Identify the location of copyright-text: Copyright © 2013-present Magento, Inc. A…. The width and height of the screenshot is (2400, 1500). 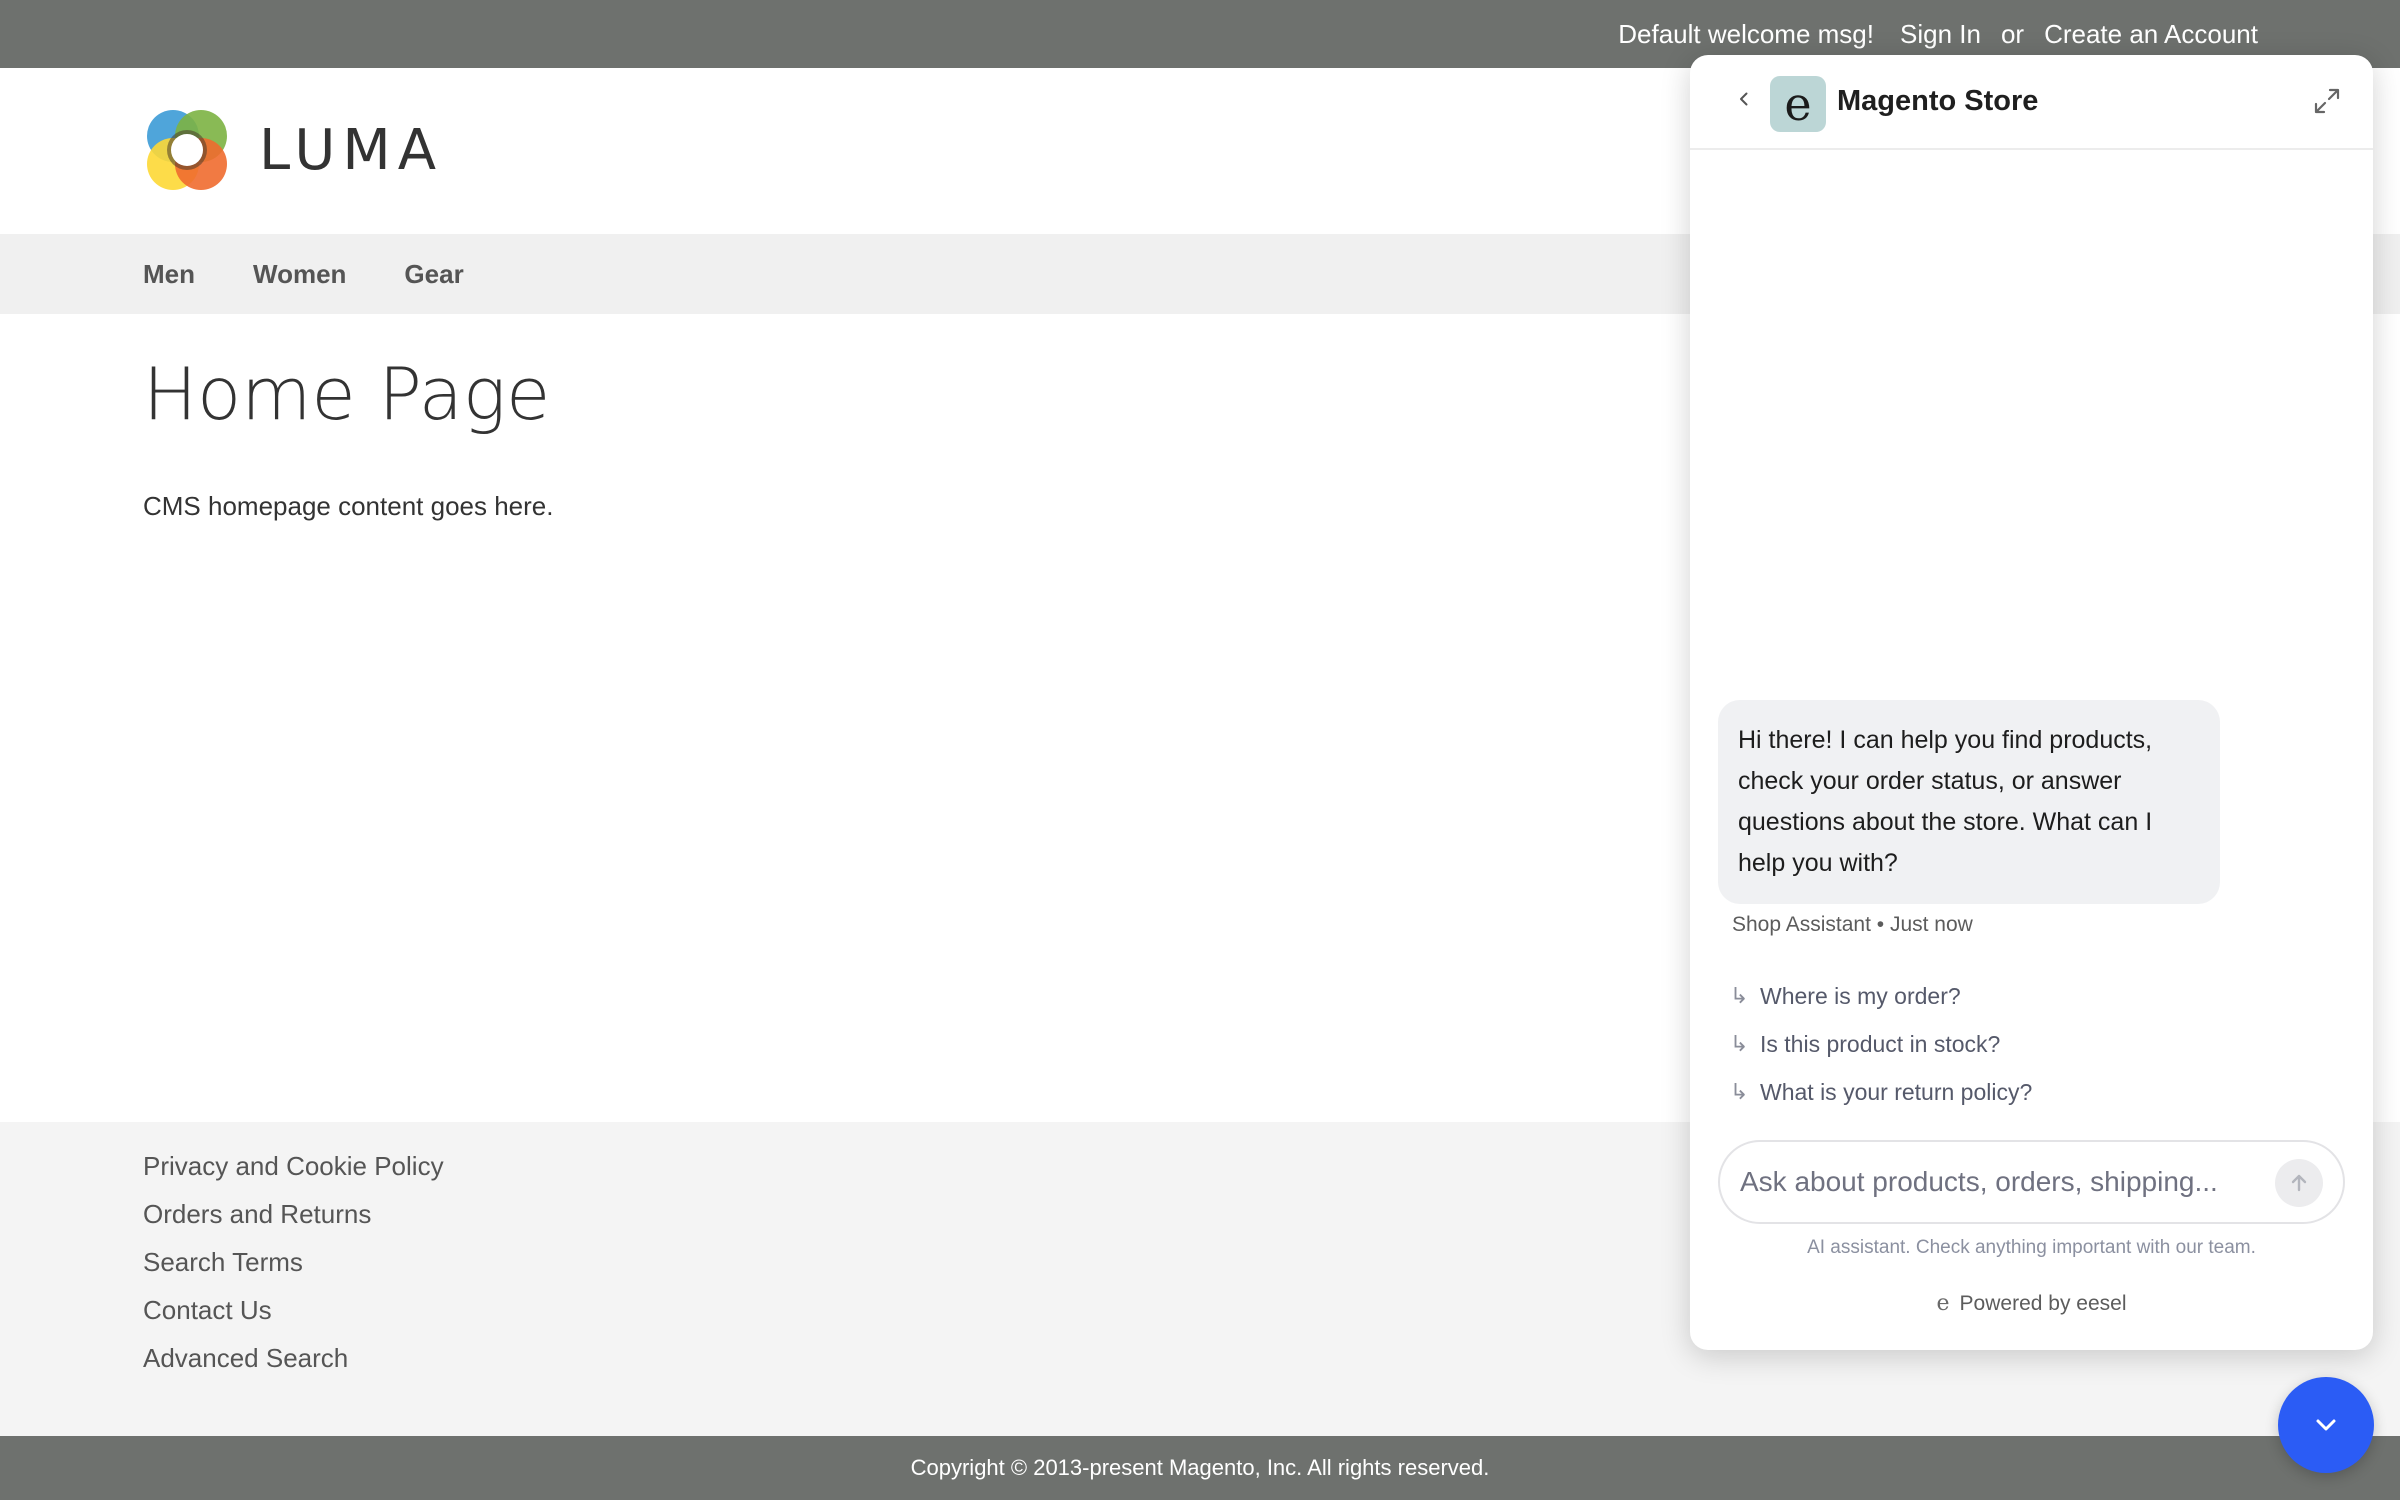
(1200, 1467).